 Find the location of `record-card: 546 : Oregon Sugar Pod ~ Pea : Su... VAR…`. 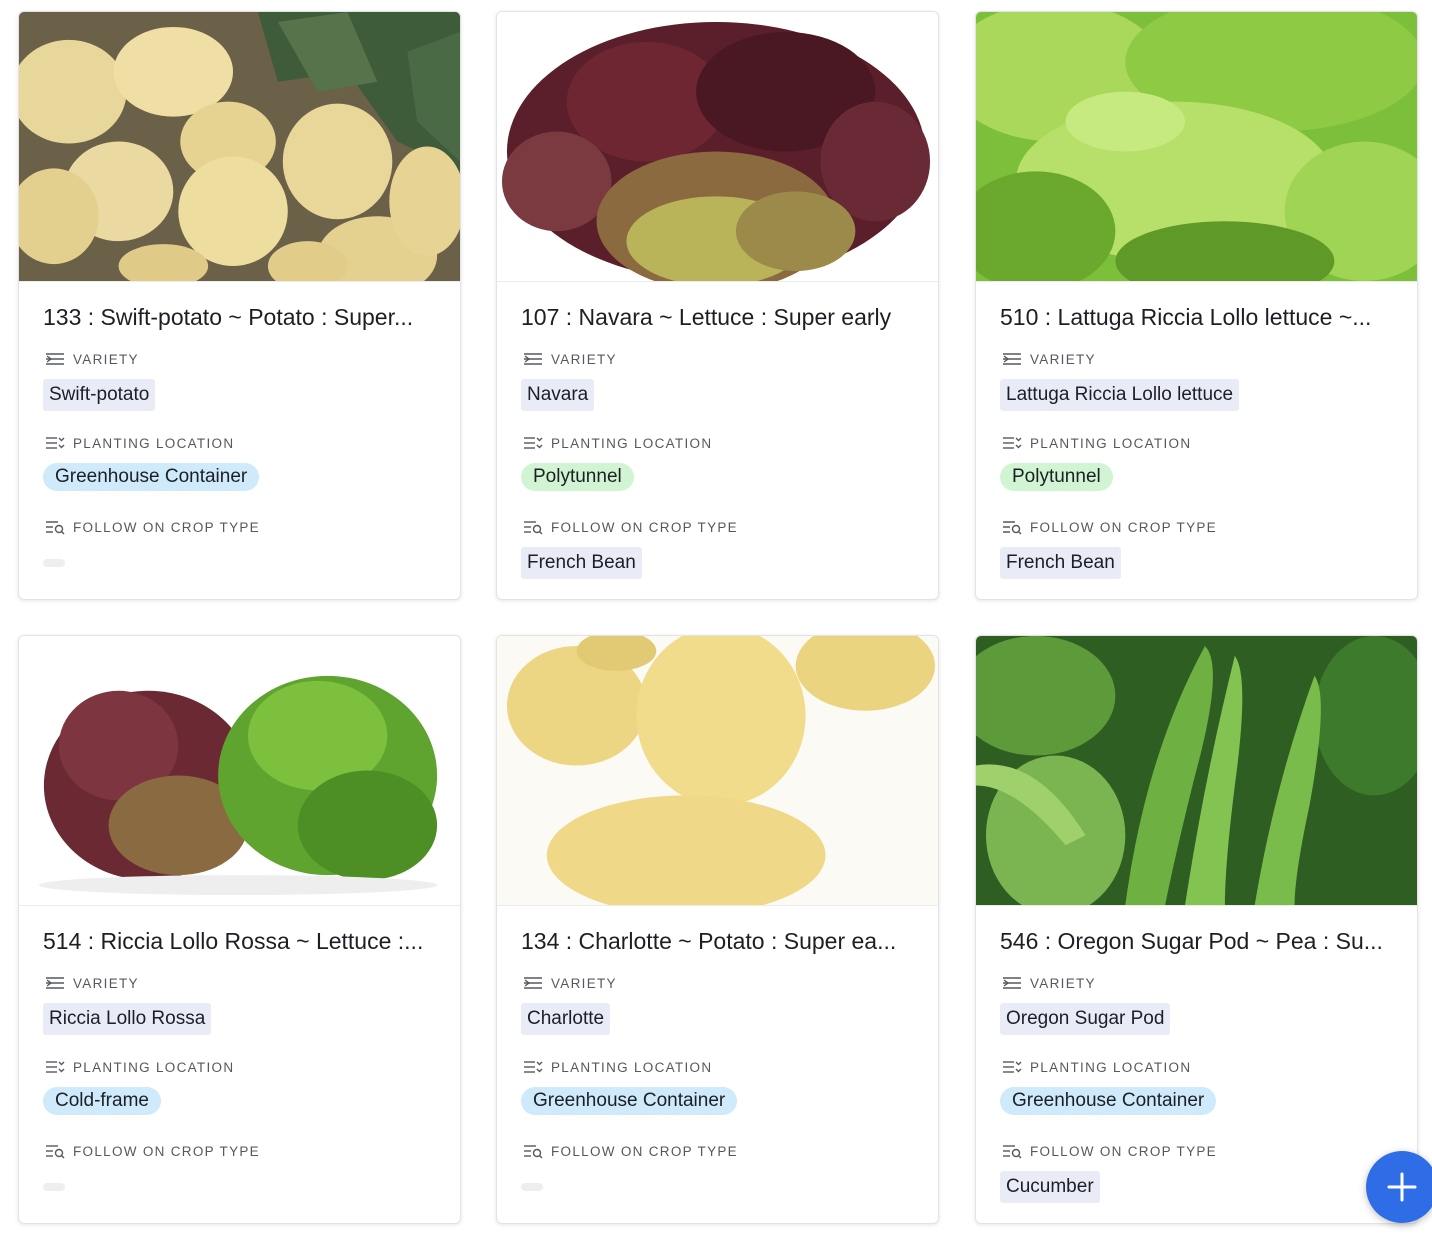

record-card: 546 : Oregon Sugar Pod ~ Pea : Su... VAR… is located at coordinates (1196, 929).